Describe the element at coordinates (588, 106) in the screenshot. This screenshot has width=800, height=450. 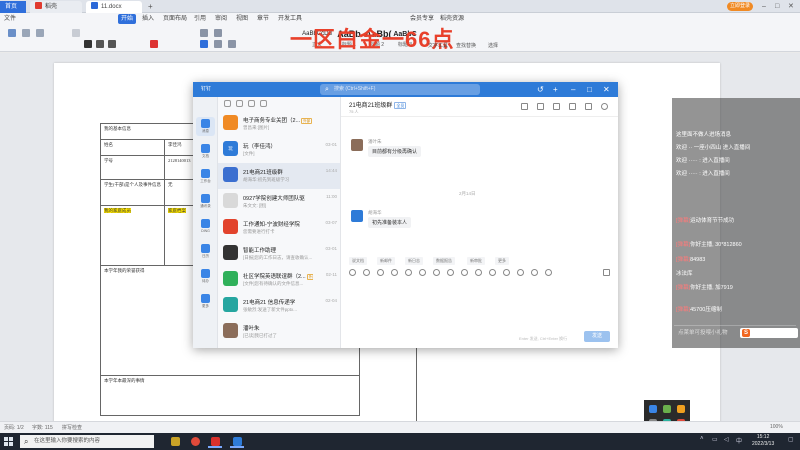
I see `add-member-icon` at that location.